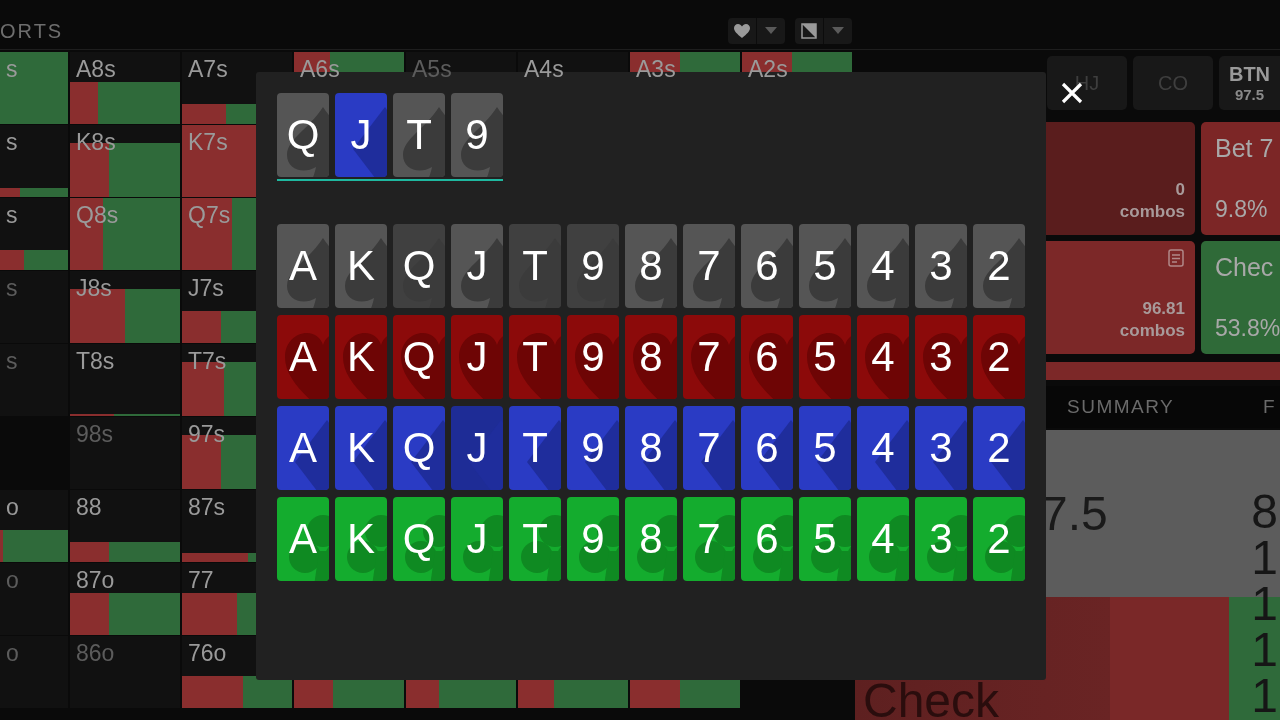 The image size is (1280, 720). I want to click on action-title: Chec, so click(1245, 267).